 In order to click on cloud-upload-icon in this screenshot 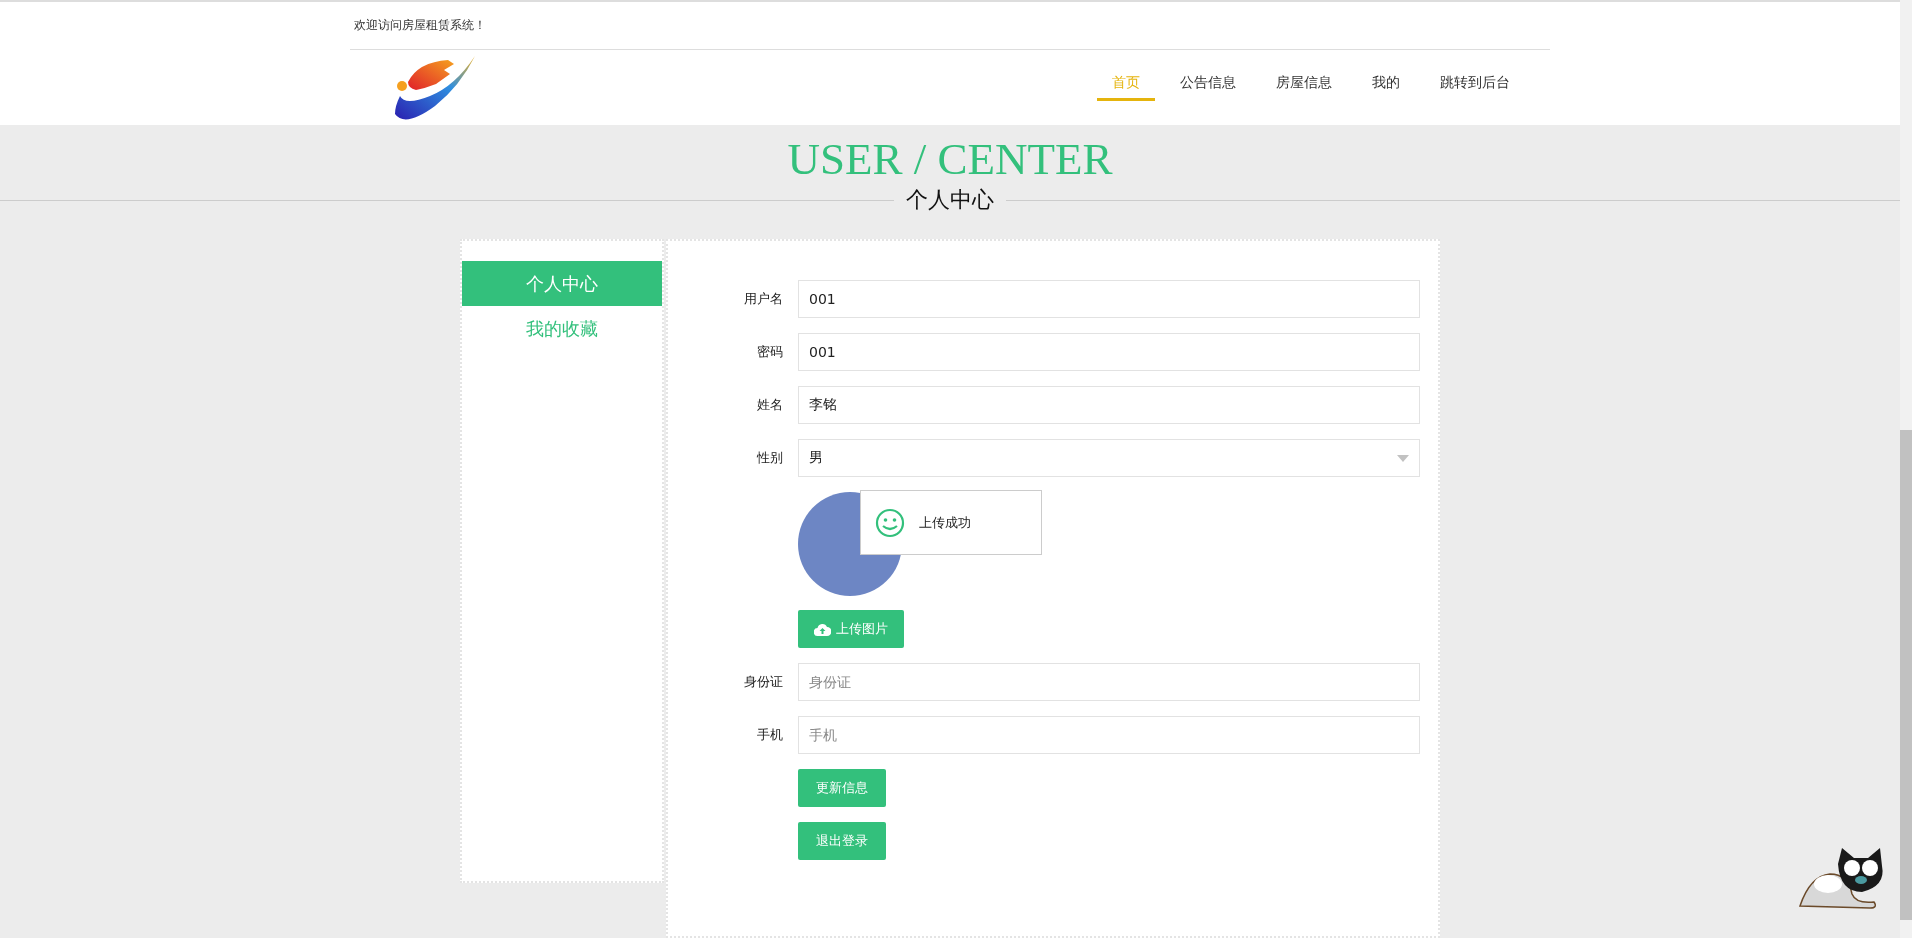, I will do `click(822, 629)`.